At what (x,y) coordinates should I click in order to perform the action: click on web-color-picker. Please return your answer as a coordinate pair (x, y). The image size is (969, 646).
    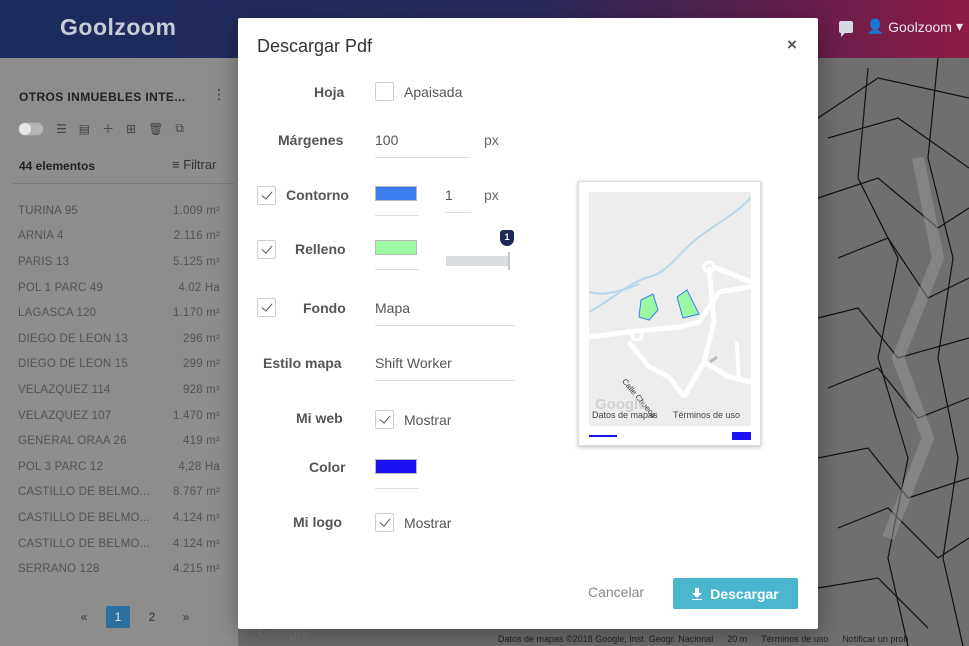
    Looking at the image, I should click on (397, 474).